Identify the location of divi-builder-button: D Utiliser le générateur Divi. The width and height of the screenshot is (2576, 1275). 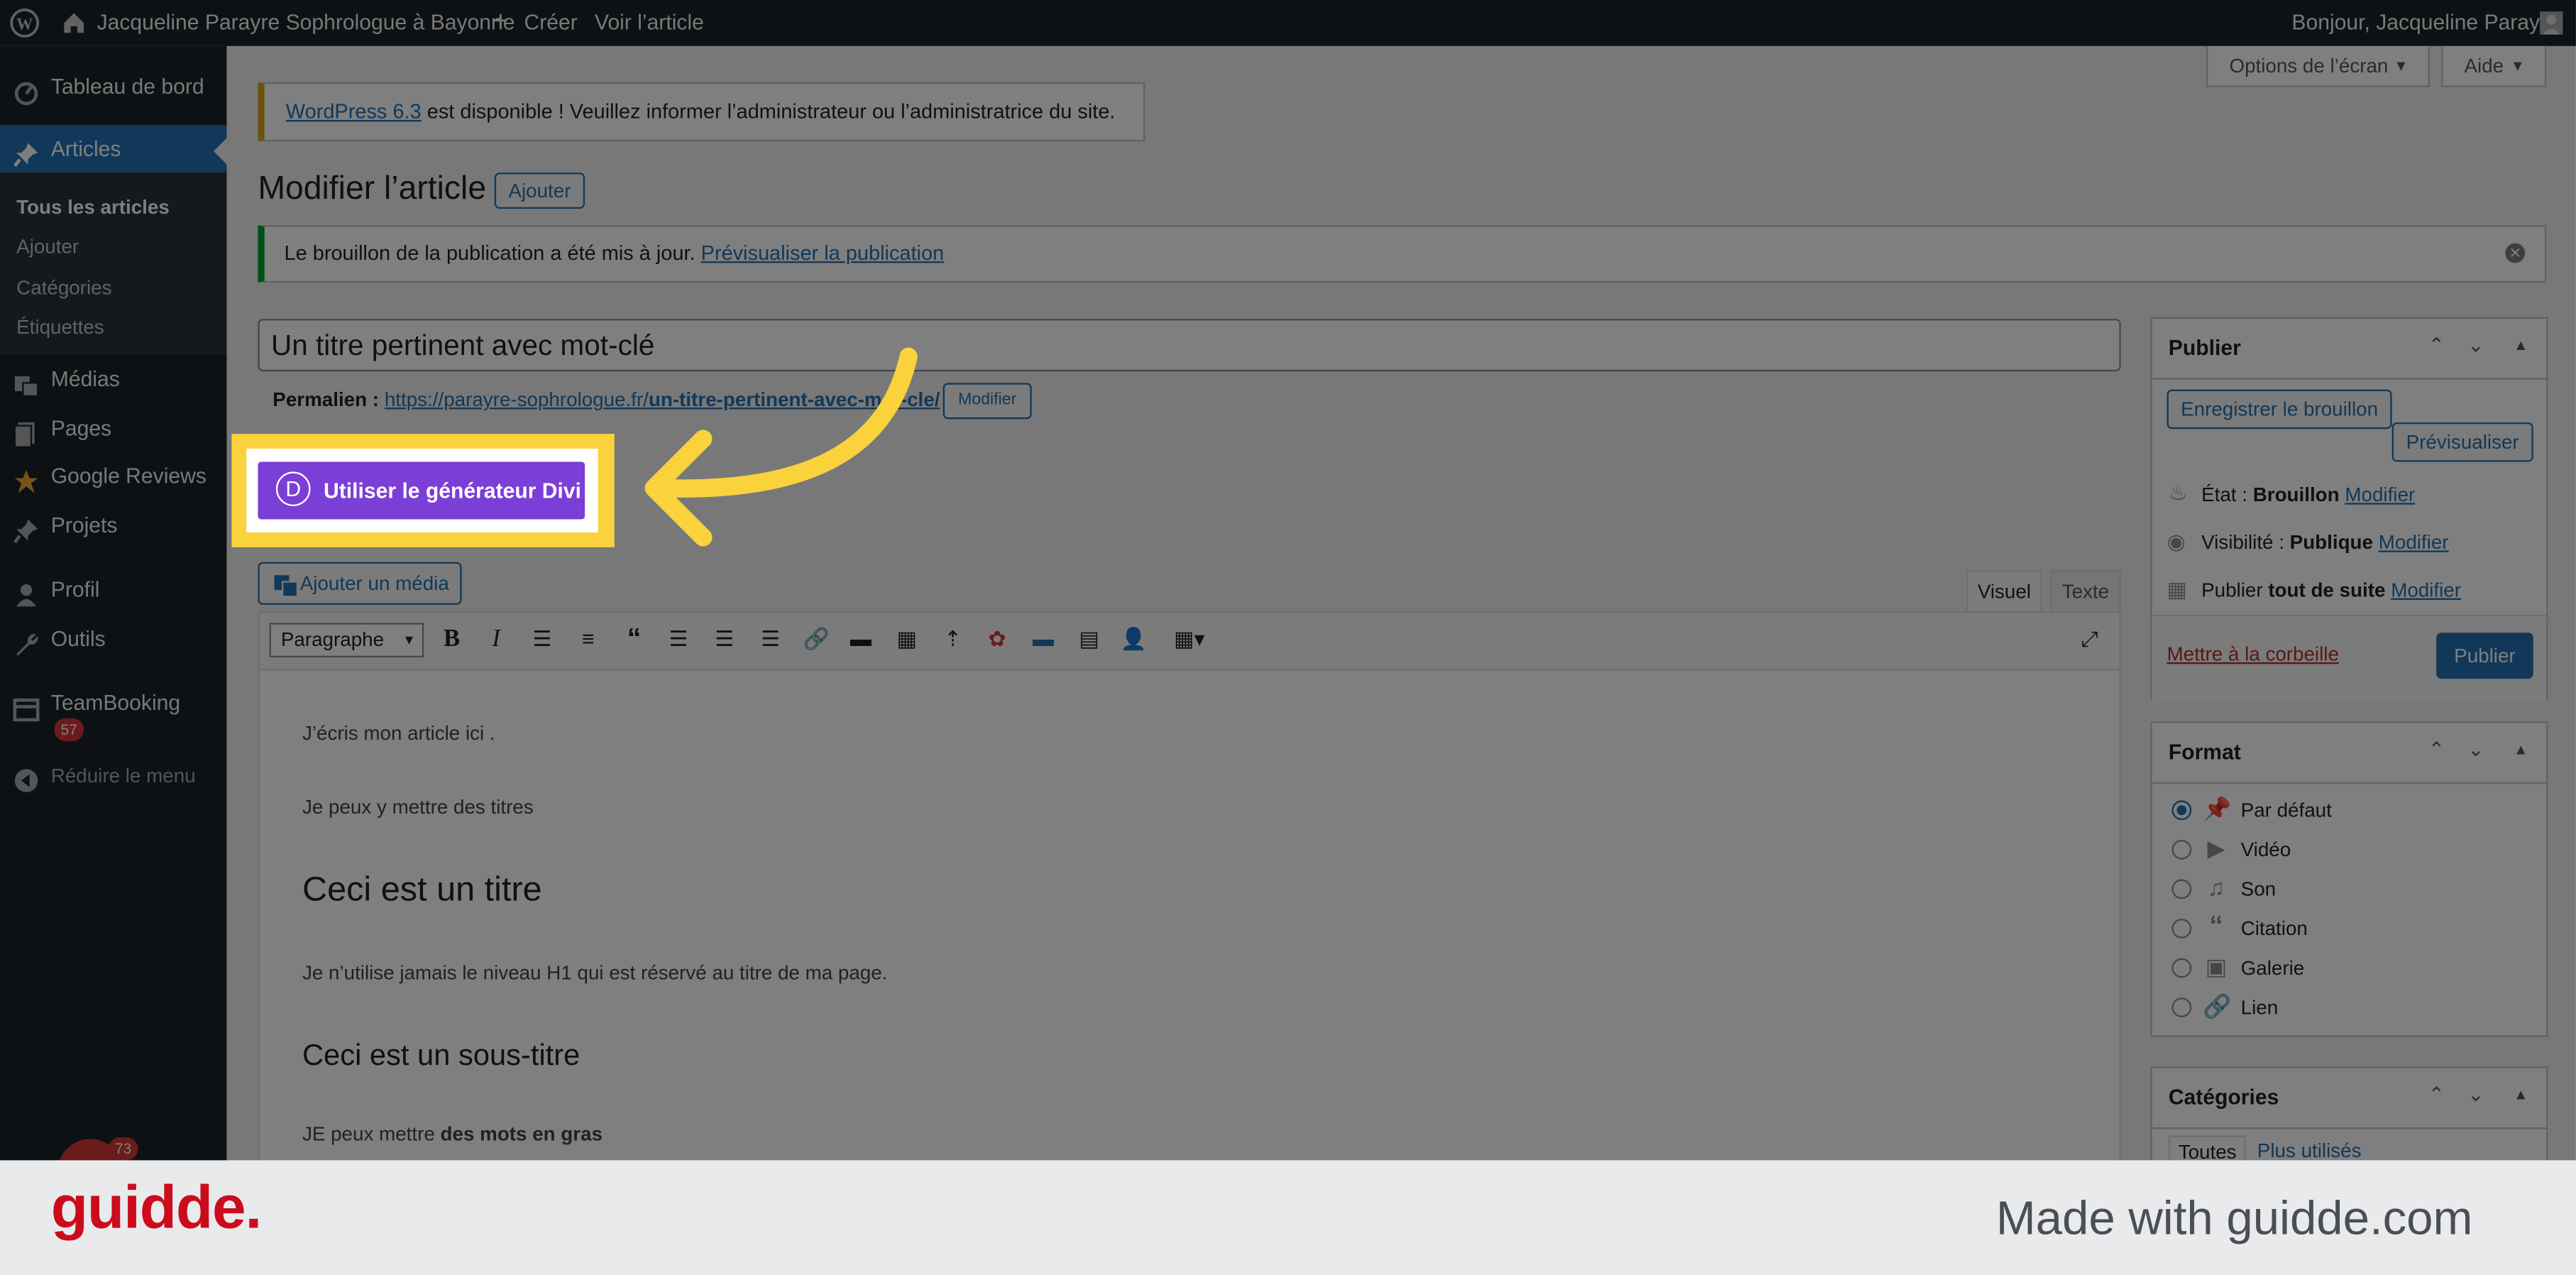
(421, 491).